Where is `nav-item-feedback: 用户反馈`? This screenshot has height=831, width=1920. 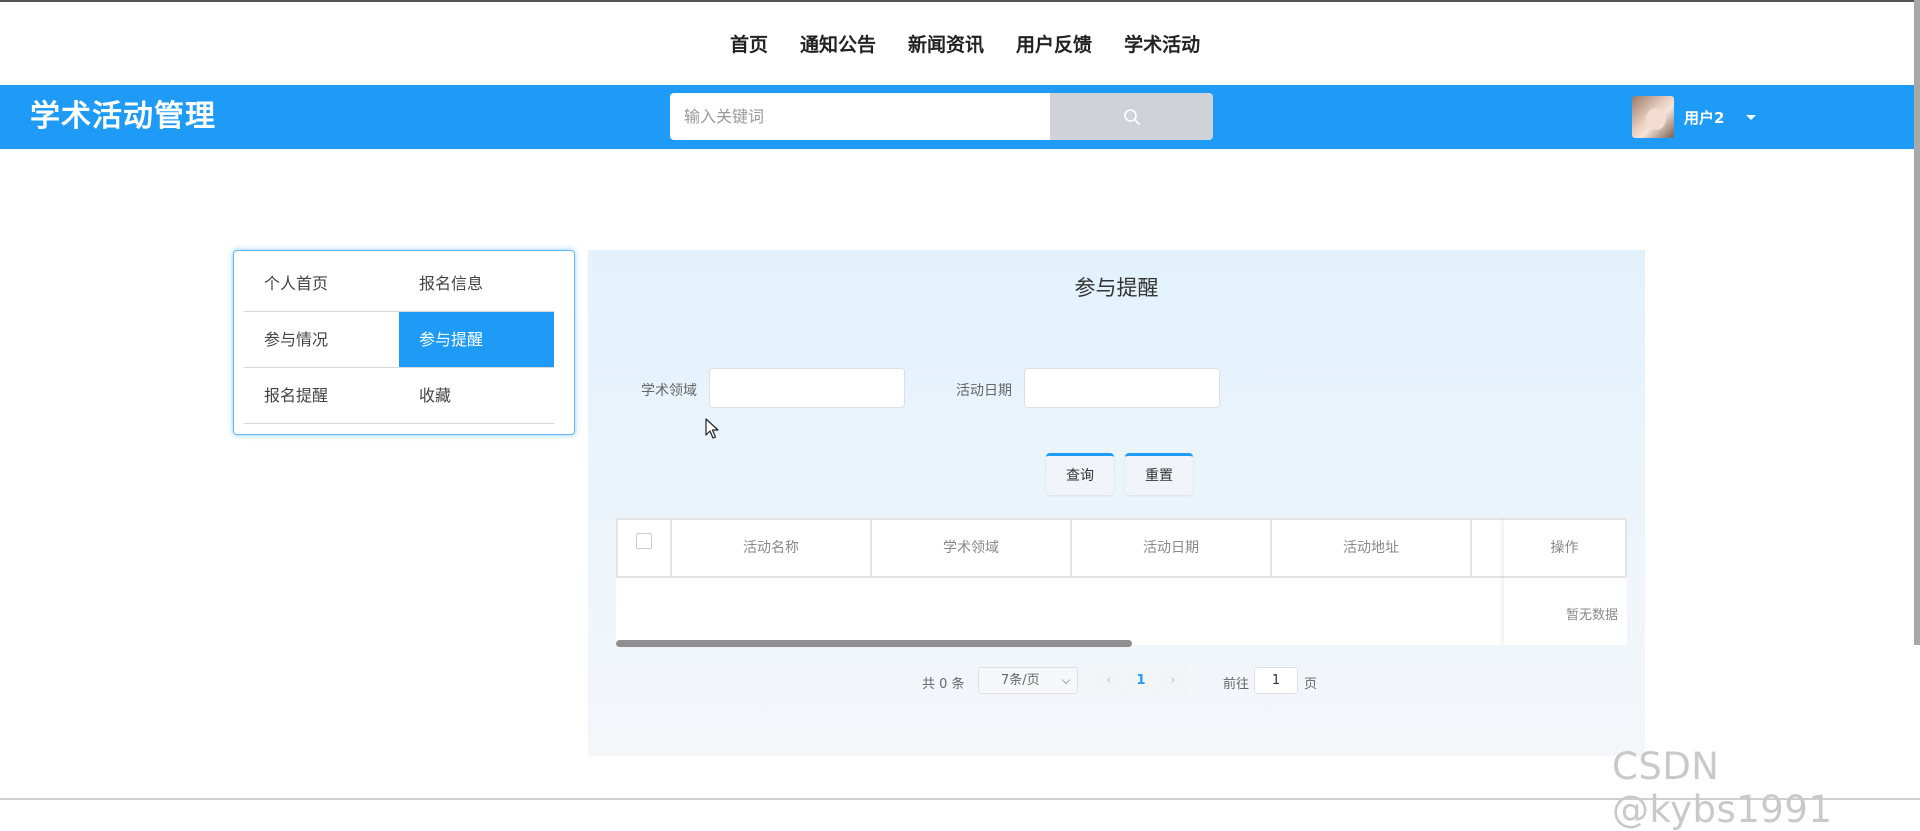 nav-item-feedback: 用户反馈 is located at coordinates (1054, 43).